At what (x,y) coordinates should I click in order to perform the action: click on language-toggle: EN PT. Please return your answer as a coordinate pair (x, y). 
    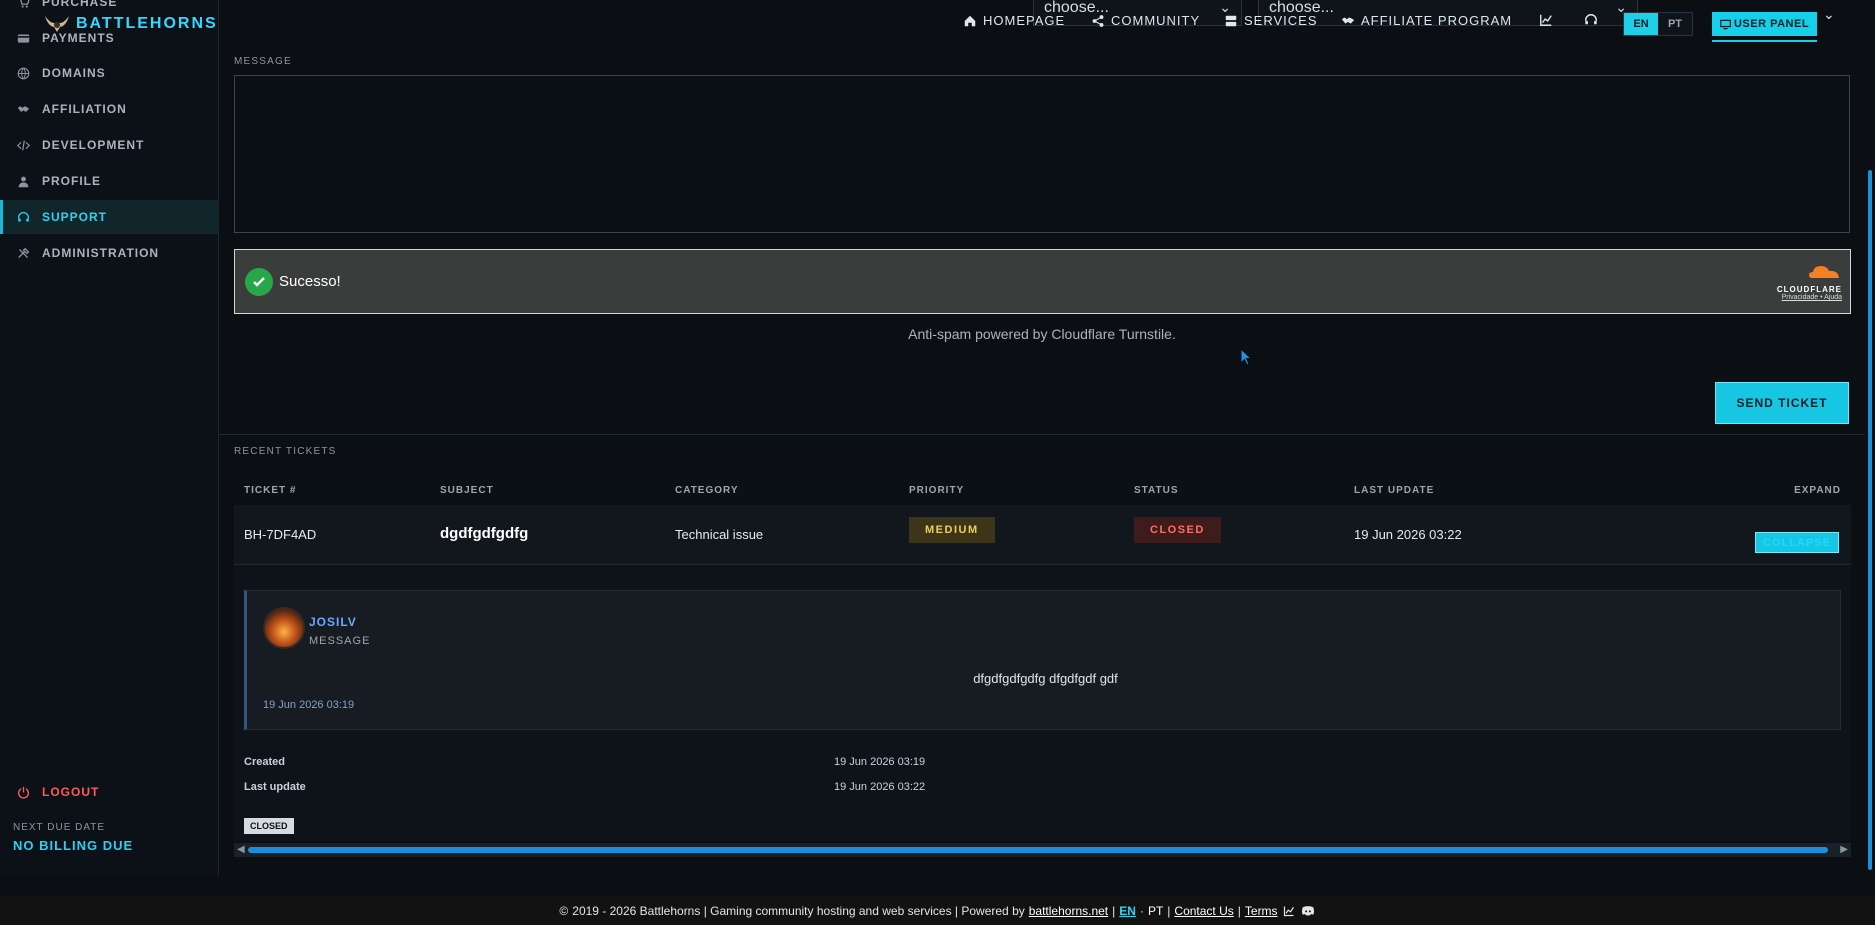
    Looking at the image, I should click on (1658, 24).